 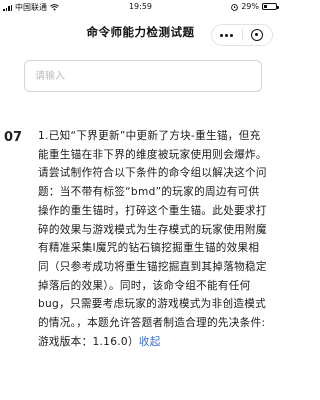 I want to click on status-bar: 中国联通 19:59 29%, so click(x=140, y=7).